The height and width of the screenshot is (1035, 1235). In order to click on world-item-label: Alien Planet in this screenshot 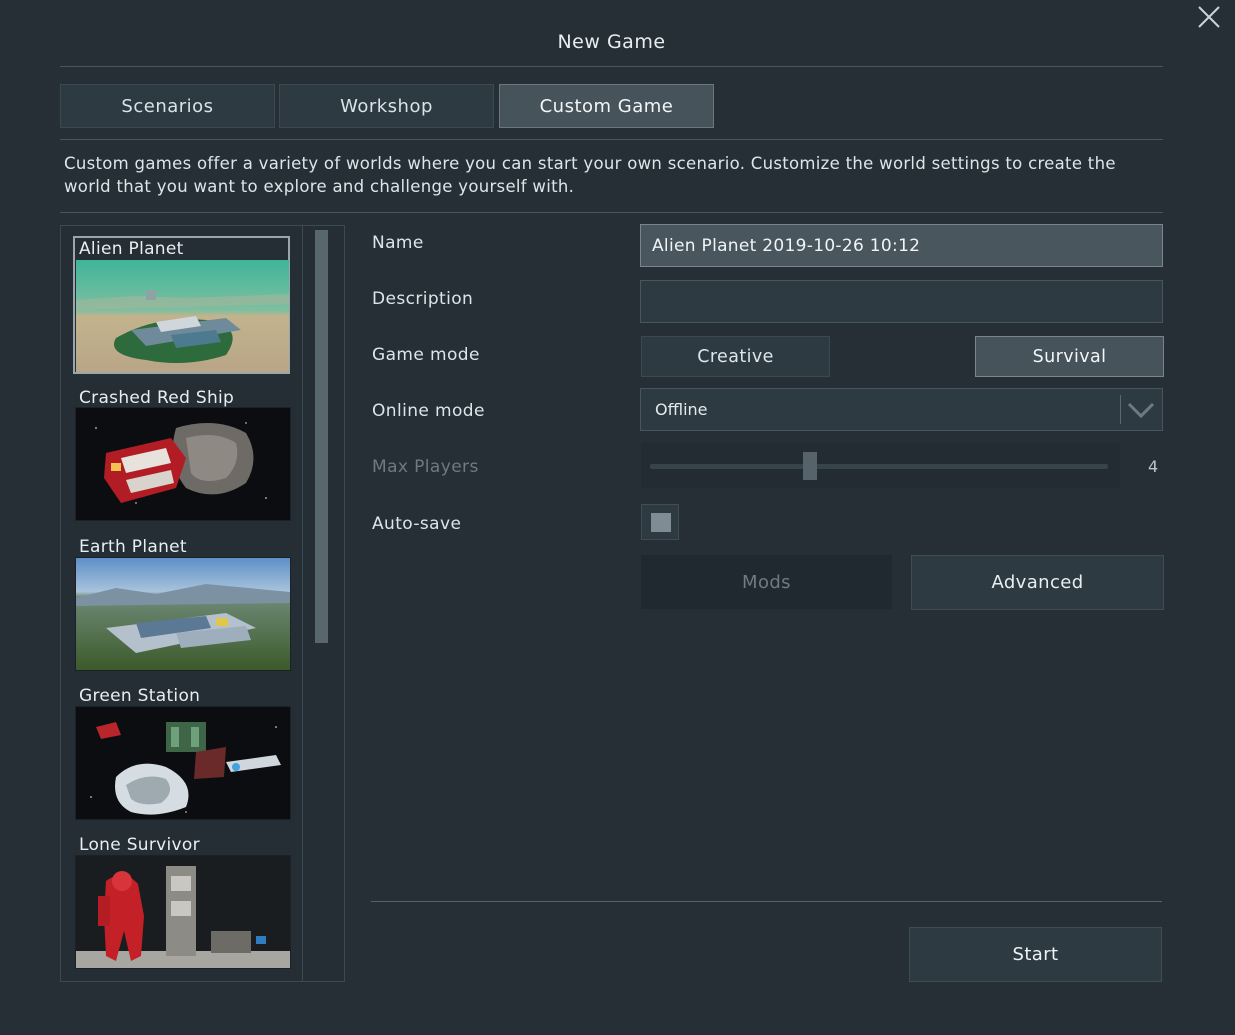, I will do `click(131, 249)`.